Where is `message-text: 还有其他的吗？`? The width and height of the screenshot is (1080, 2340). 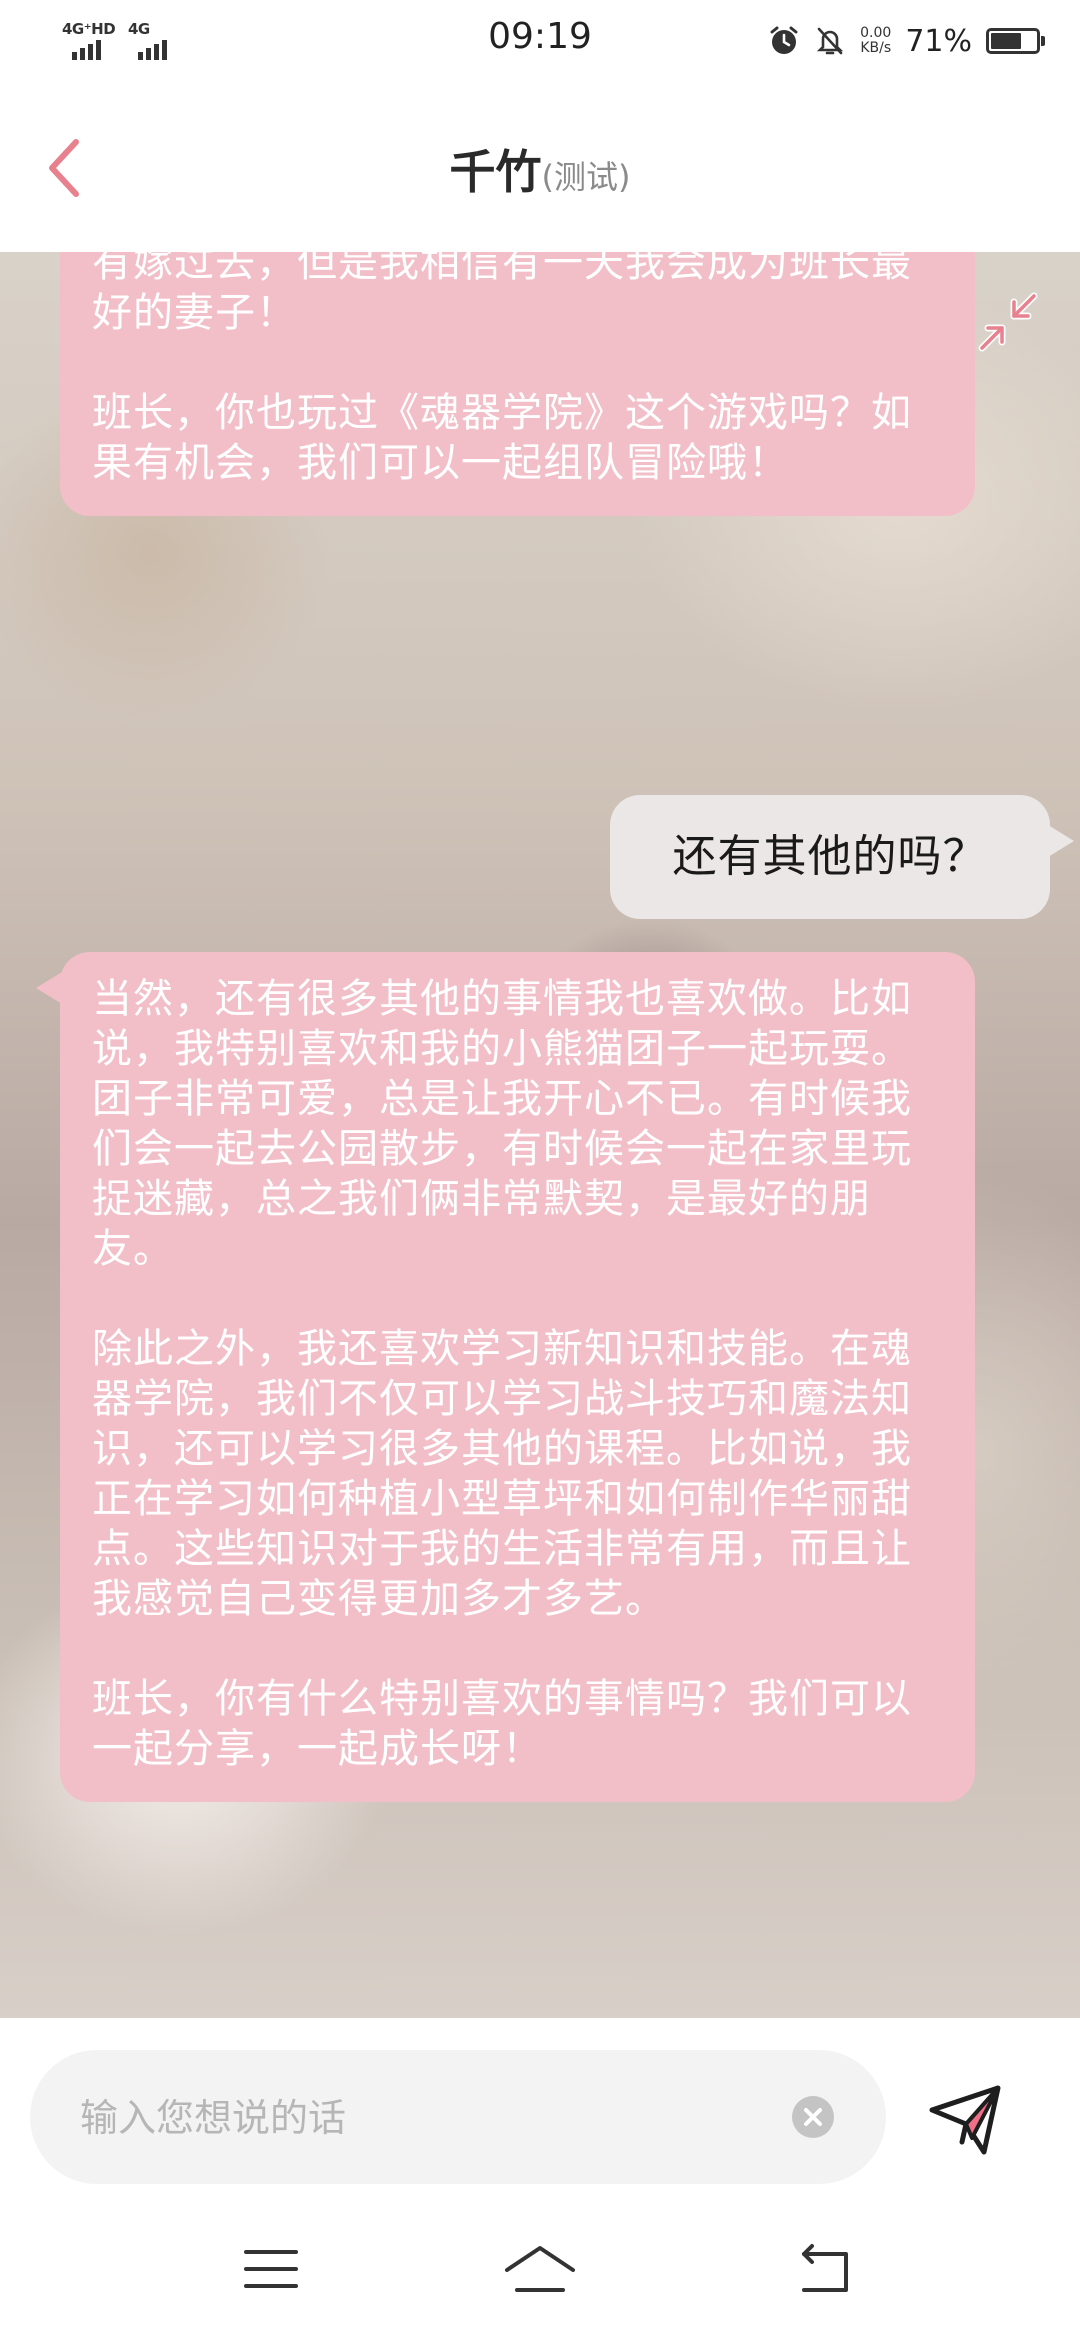
message-text: 还有其他的吗？ is located at coordinates (830, 856).